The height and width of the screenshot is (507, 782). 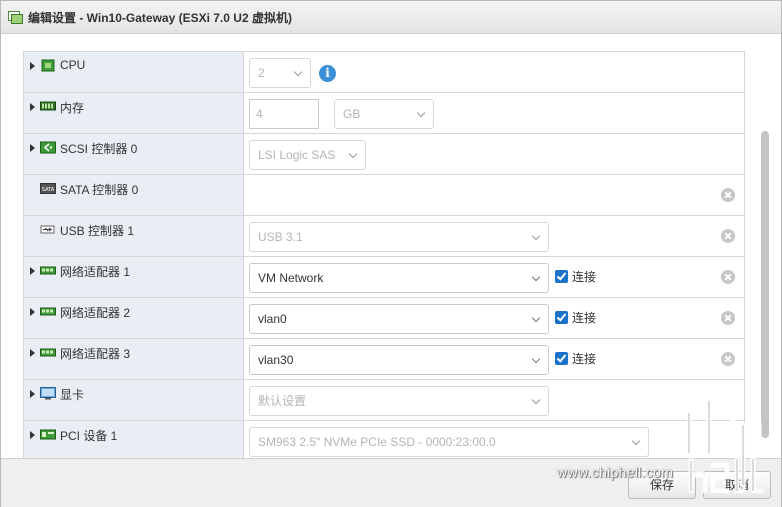 What do you see at coordinates (352, 114) in the screenshot?
I see `select-value: GB` at bounding box center [352, 114].